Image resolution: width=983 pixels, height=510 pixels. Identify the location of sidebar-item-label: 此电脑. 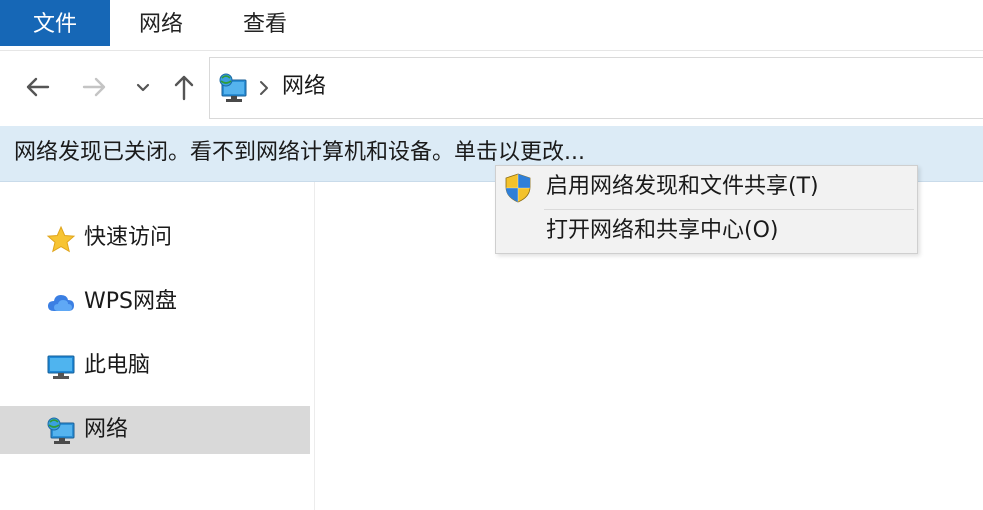
(117, 365).